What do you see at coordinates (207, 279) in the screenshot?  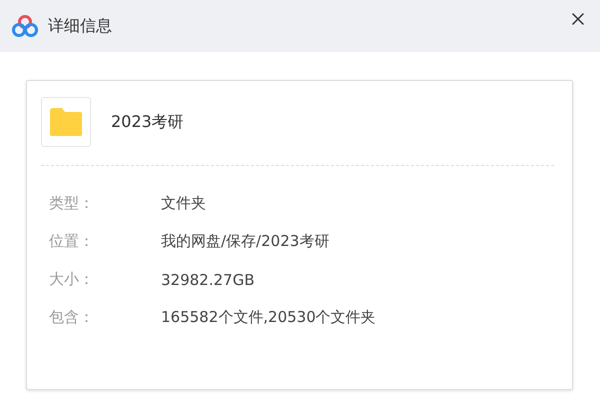 I see `detail-value: 32982.27GB` at bounding box center [207, 279].